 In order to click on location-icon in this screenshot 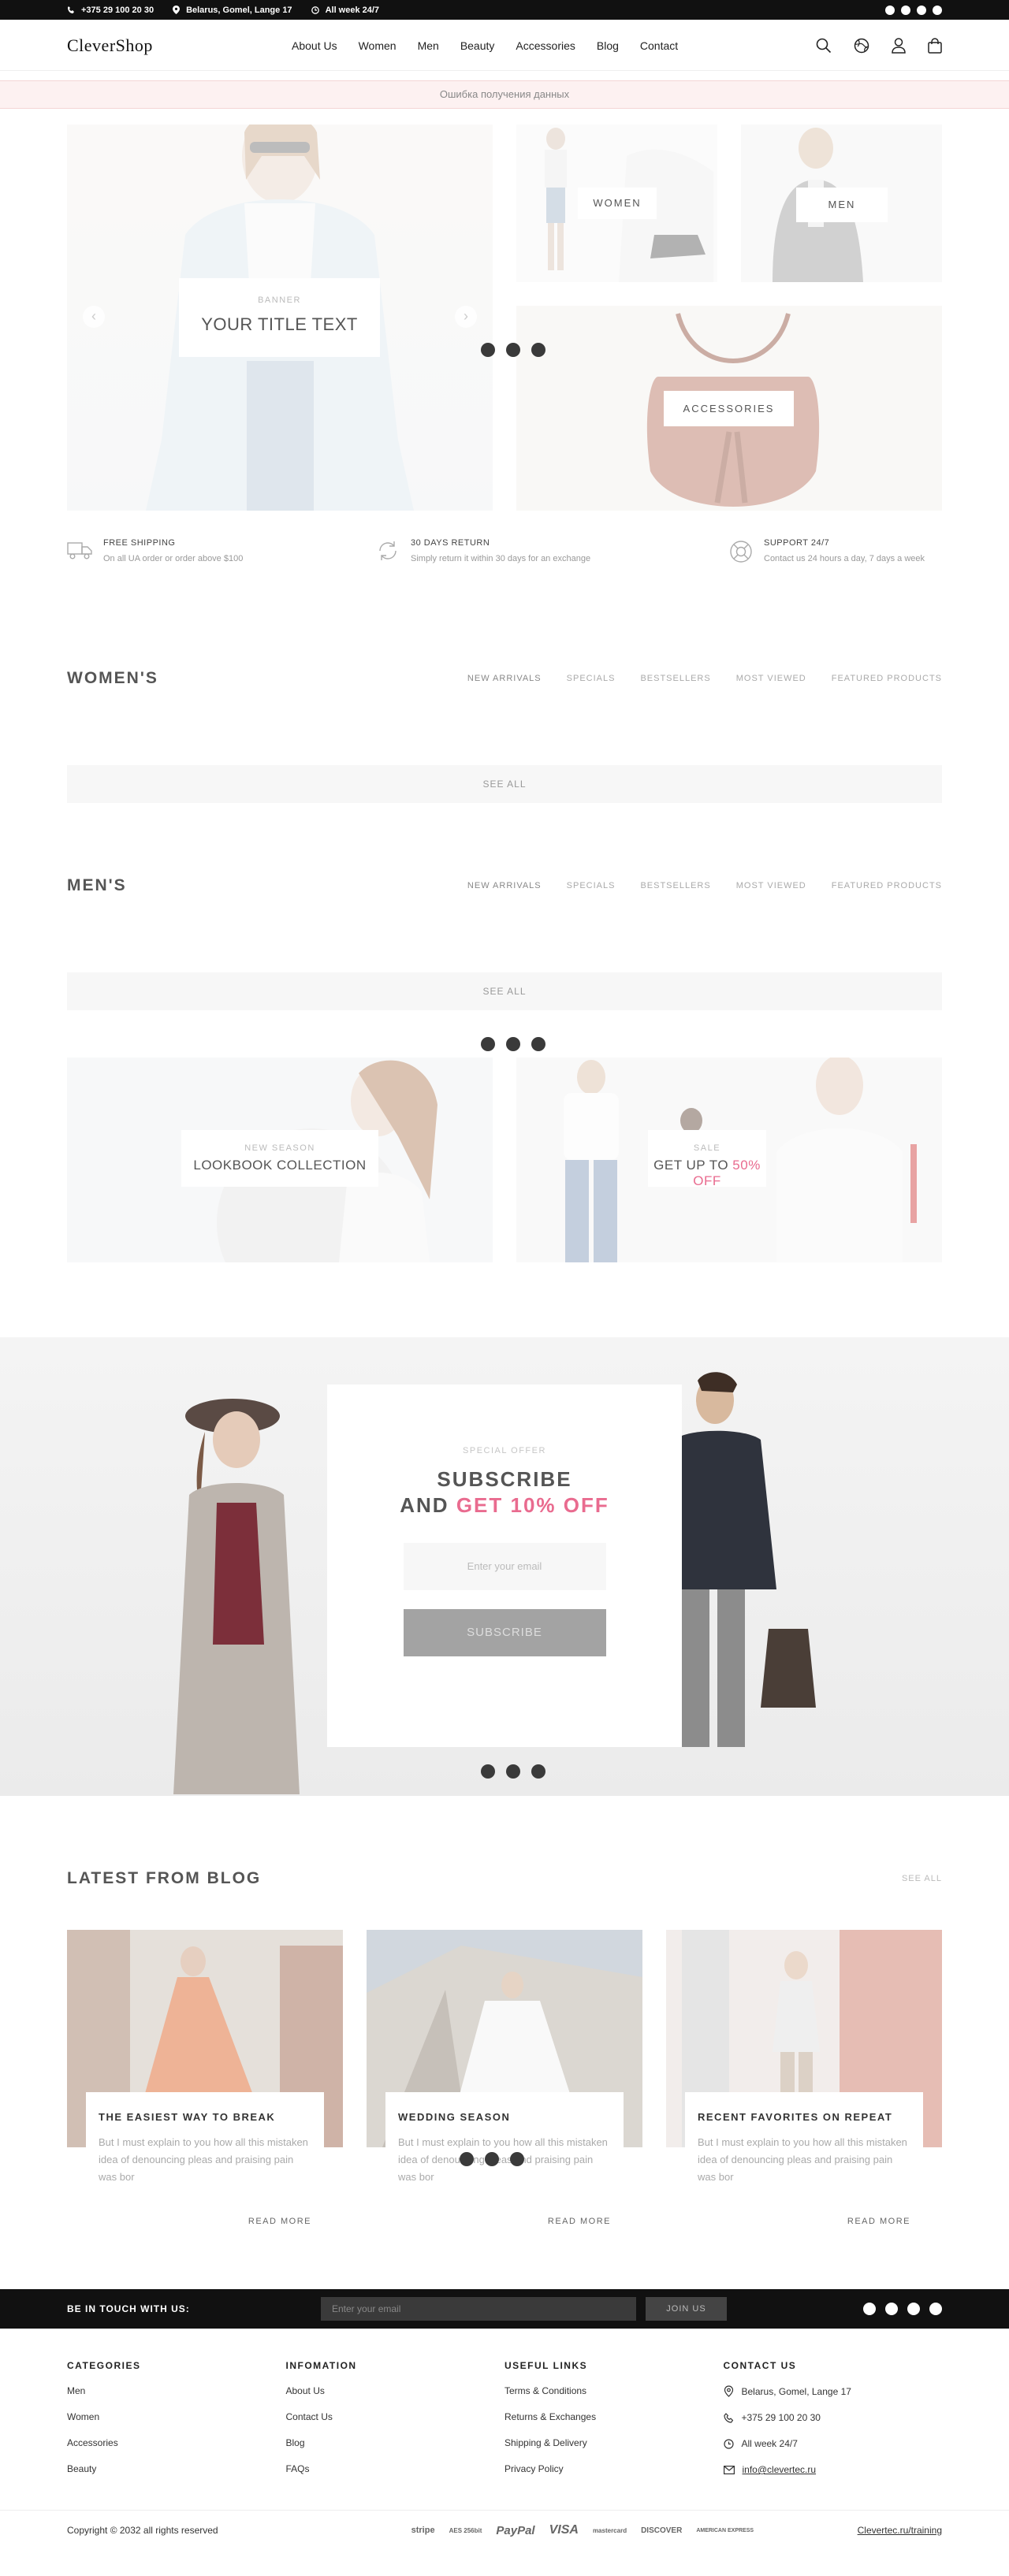, I will do `click(177, 10)`.